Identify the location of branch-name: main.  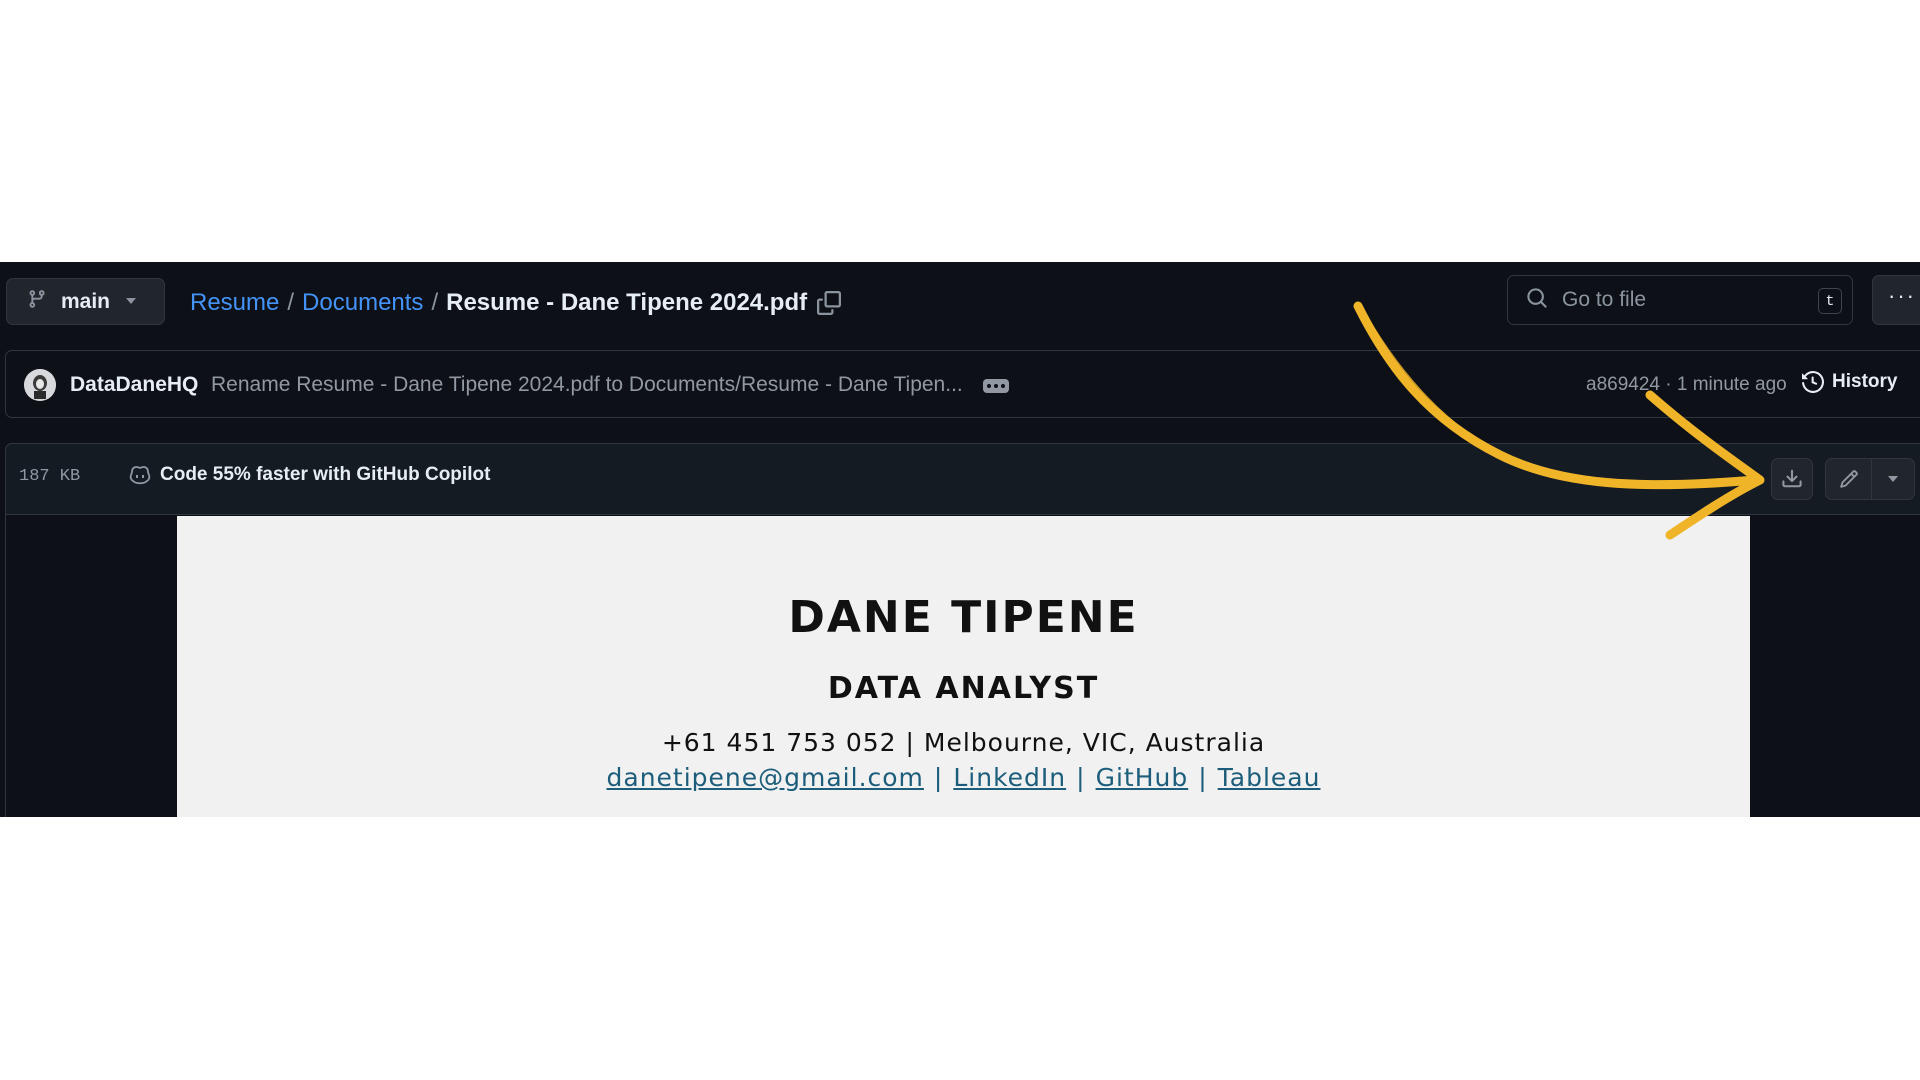
(86, 301).